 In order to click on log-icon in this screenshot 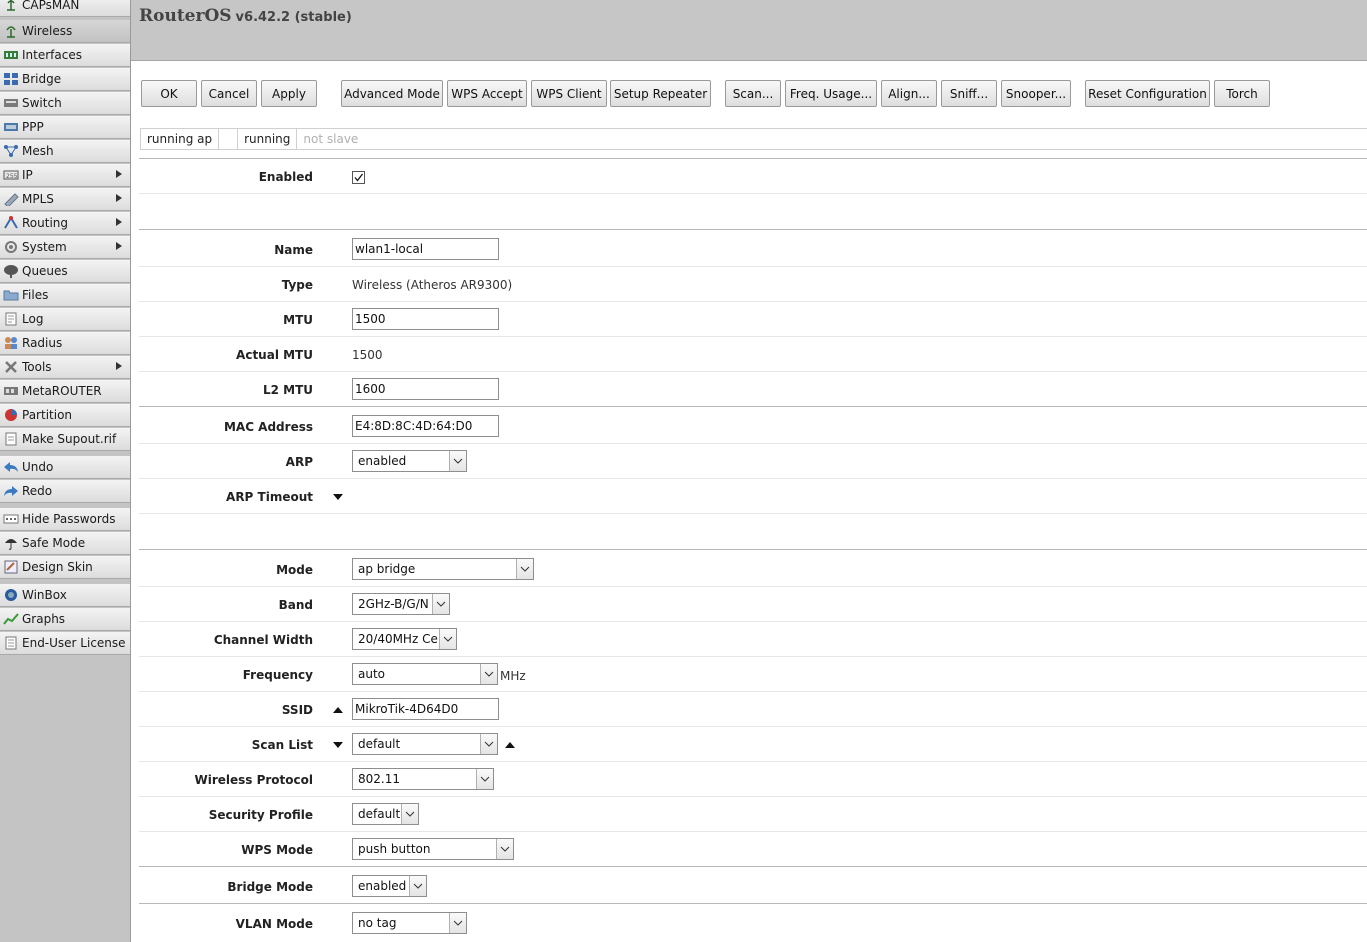, I will do `click(11, 319)`.